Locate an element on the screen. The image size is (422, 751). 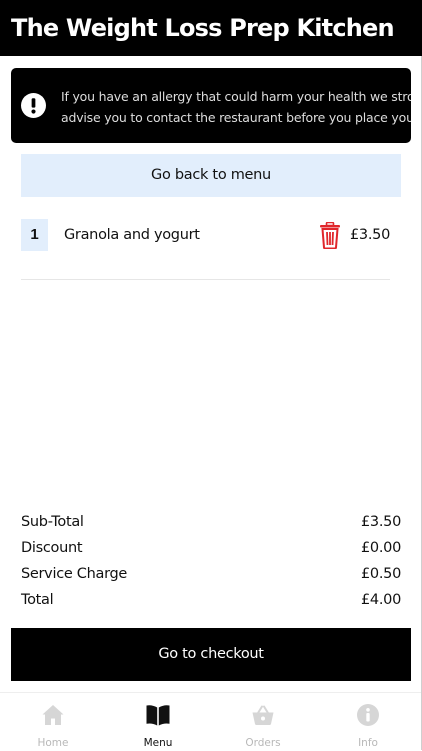
discount-label: Discount is located at coordinates (52, 548).